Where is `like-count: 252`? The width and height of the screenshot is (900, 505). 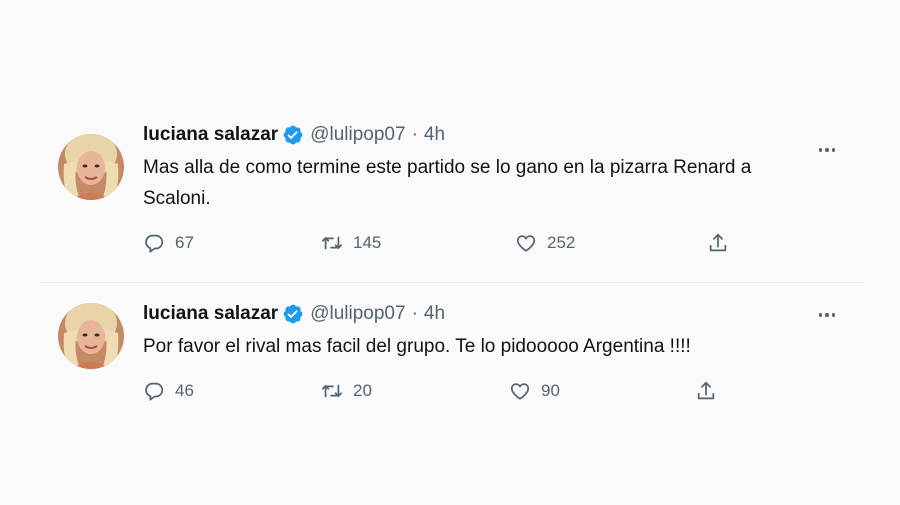 like-count: 252 is located at coordinates (561, 242).